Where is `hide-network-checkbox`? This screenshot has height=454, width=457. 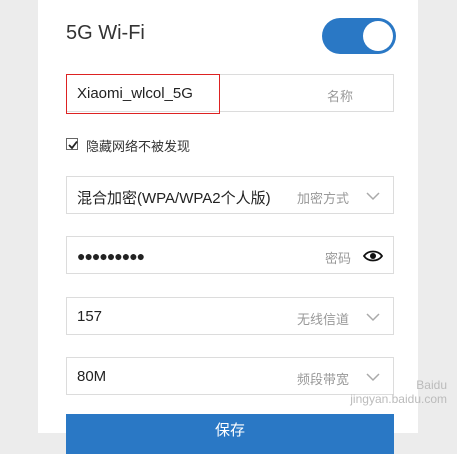
hide-network-checkbox is located at coordinates (72, 144).